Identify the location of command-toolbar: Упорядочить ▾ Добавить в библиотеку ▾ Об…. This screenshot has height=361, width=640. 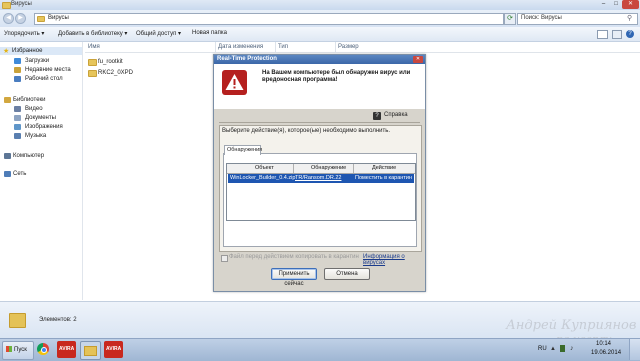
(320, 34).